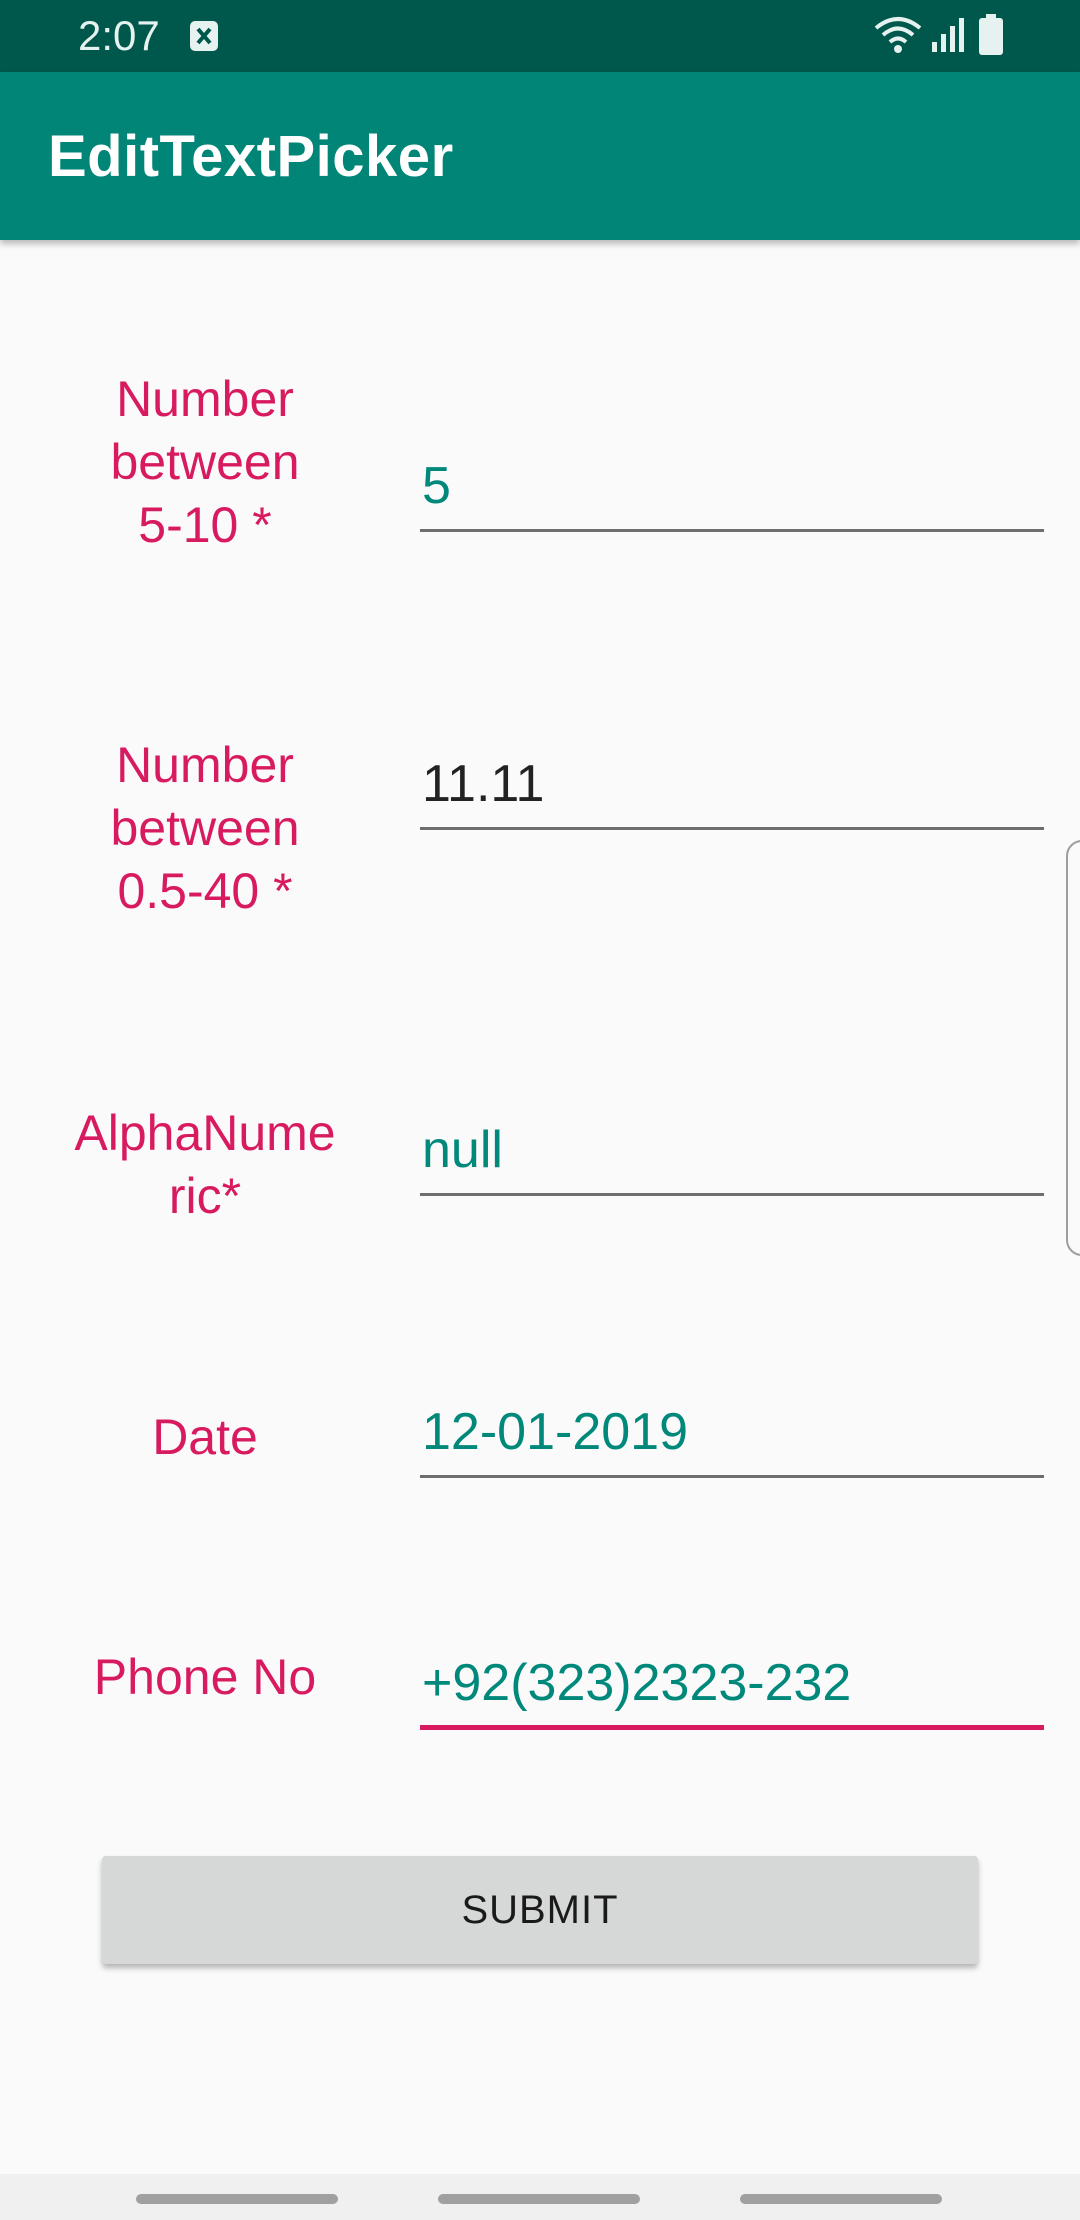  I want to click on number-5-10-input, so click(732, 487).